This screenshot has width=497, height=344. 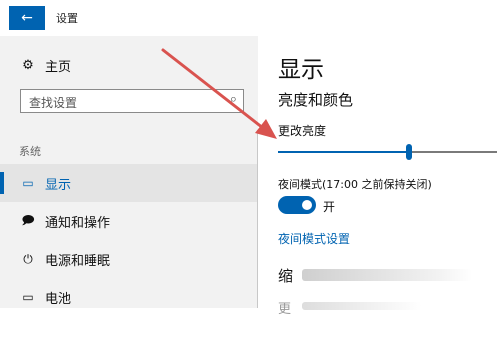 I want to click on arrow-left-icon: ←, so click(x=27, y=18).